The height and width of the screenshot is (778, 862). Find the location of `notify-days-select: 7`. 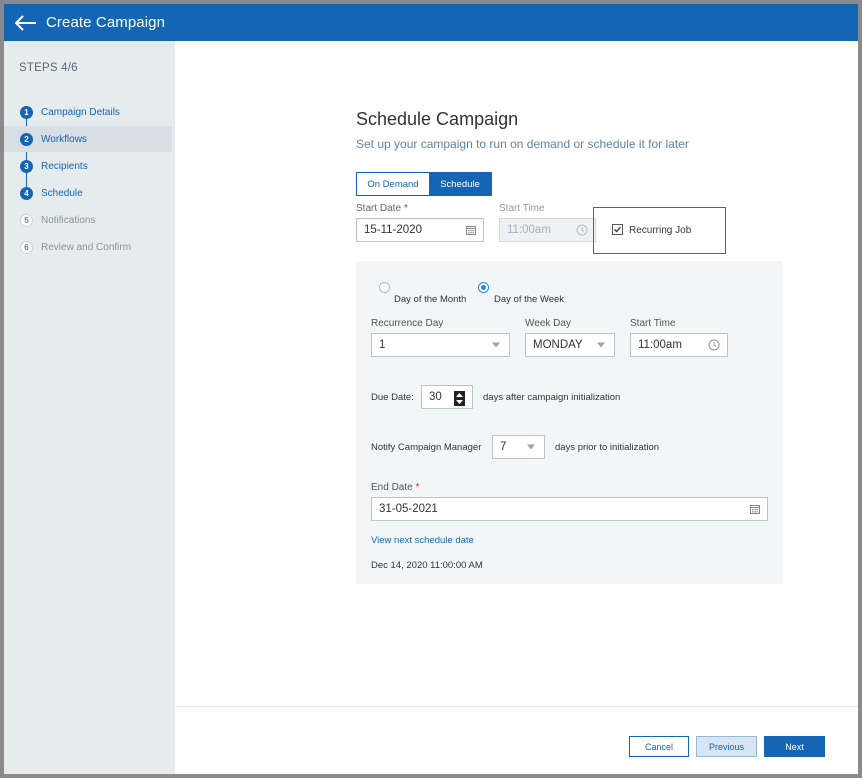

notify-days-select: 7 is located at coordinates (518, 447).